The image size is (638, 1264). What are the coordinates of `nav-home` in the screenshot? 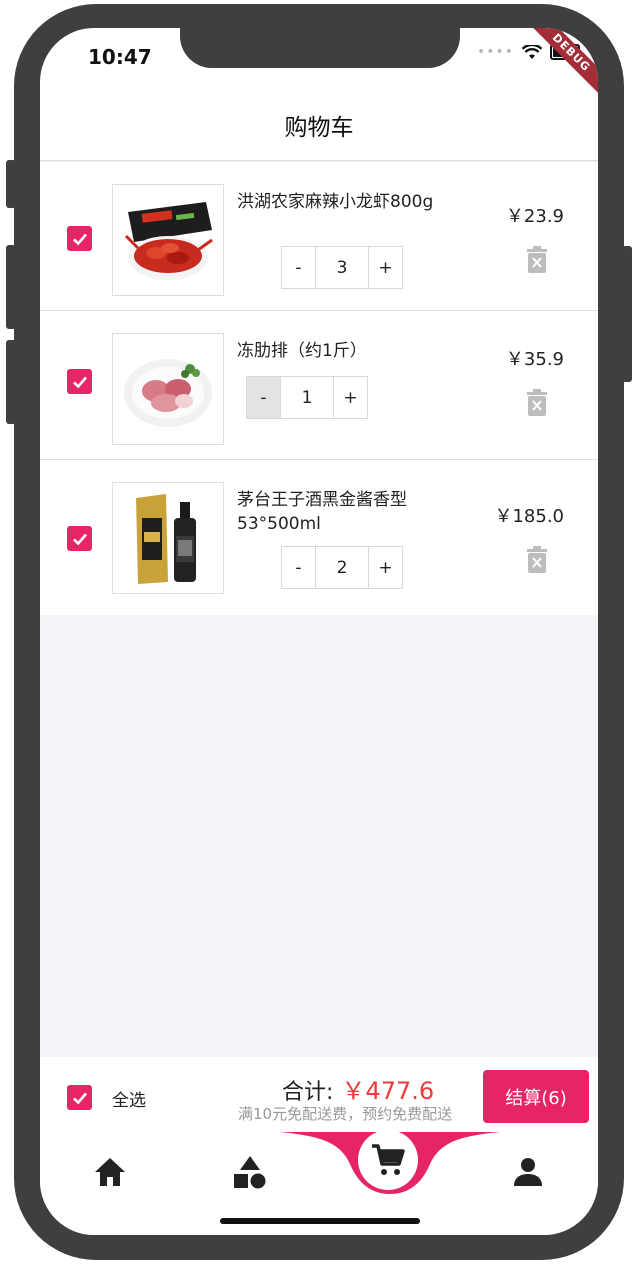 It's located at (110, 1172).